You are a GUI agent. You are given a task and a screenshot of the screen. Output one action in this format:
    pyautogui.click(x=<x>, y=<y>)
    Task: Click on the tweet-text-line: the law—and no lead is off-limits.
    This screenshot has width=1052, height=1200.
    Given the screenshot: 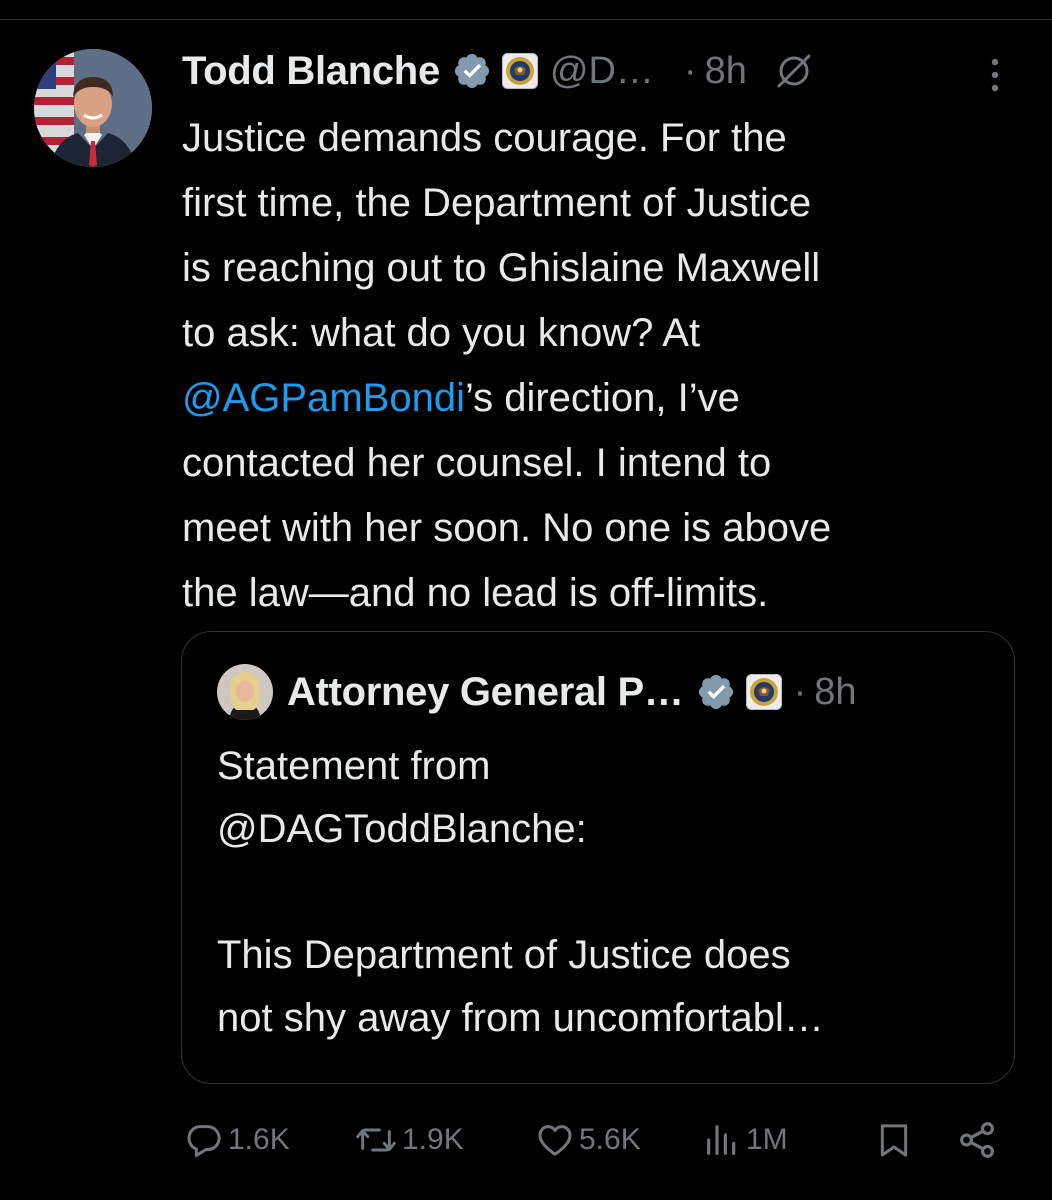 What is the action you would take?
    pyautogui.click(x=475, y=593)
    